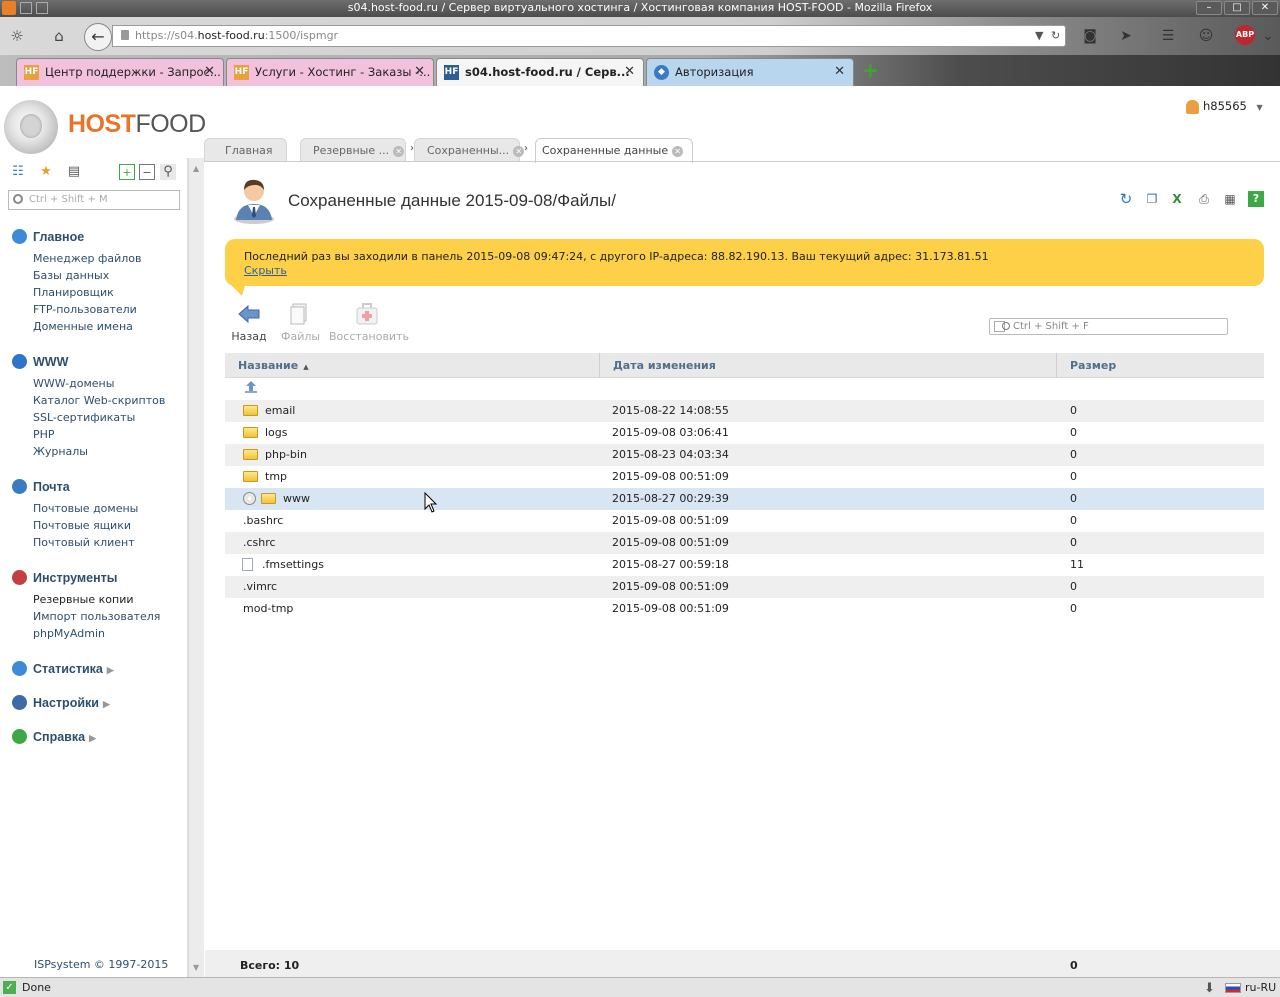 The height and width of the screenshot is (997, 1280). What do you see at coordinates (744, 499) in the screenshot?
I see `table-row: www 2015-08-27 00:29:39 0` at bounding box center [744, 499].